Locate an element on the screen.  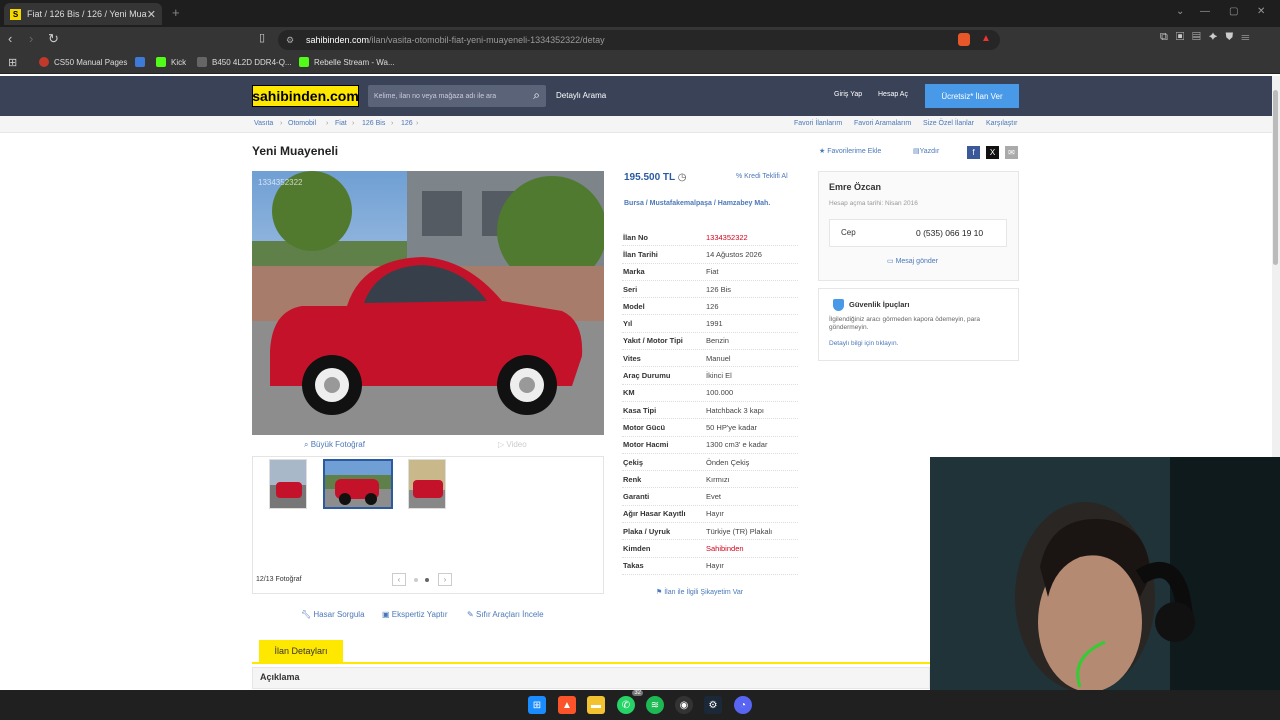
x-twitter-icon: X is located at coordinates (992, 152).